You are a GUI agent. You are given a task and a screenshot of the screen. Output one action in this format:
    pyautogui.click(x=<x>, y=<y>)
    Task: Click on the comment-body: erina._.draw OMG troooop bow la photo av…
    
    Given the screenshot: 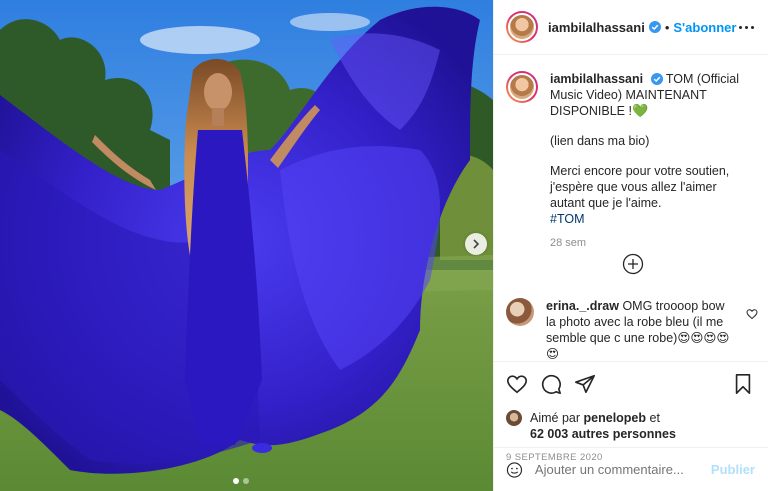 What is the action you would take?
    pyautogui.click(x=640, y=330)
    